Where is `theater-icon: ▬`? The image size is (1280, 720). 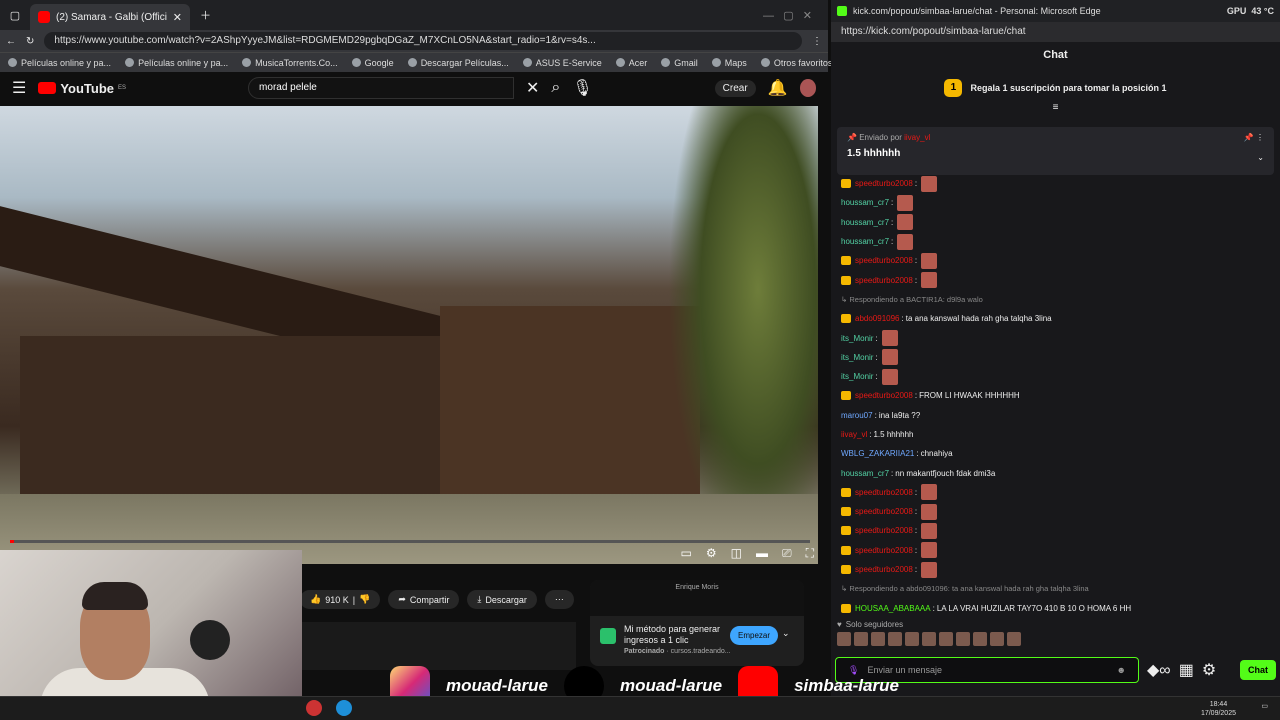 theater-icon: ▬ is located at coordinates (762, 553).